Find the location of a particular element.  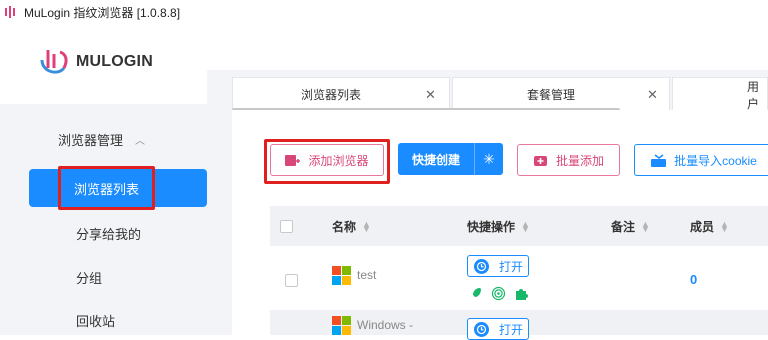

tab-label: 套餐管理 is located at coordinates (551, 95).